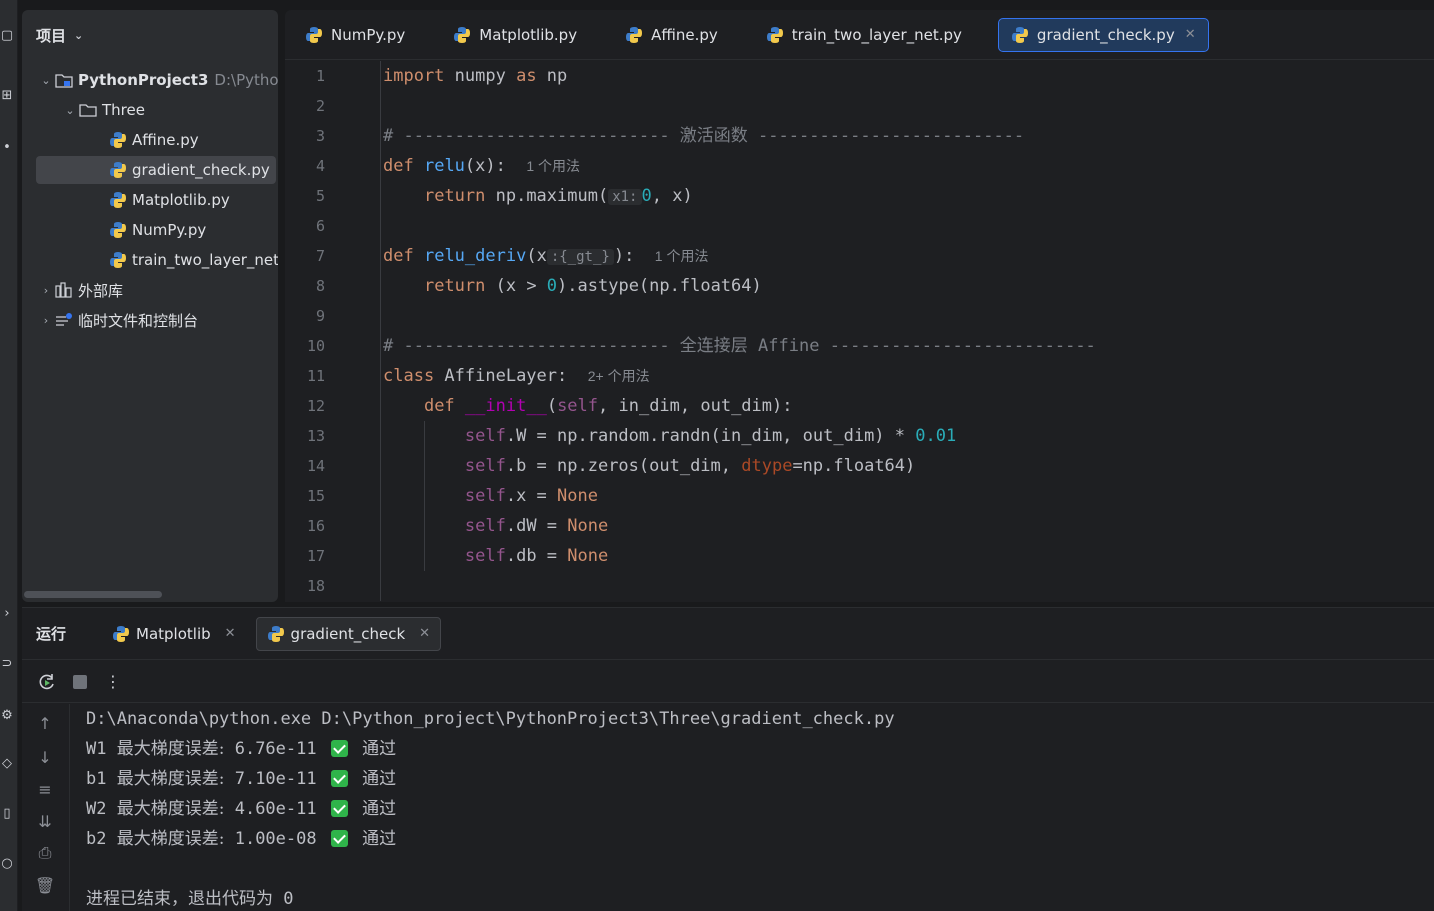  I want to click on line-number: 9, so click(320, 316).